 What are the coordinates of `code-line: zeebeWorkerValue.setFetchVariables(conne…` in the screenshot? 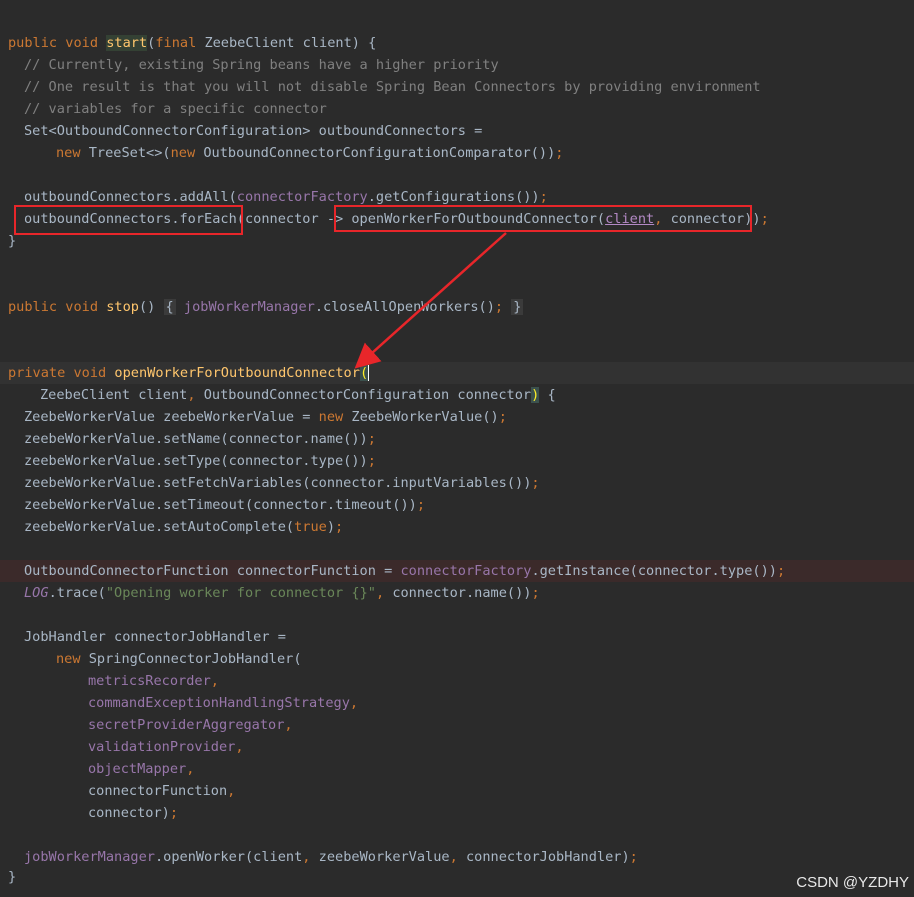 It's located at (457, 483).